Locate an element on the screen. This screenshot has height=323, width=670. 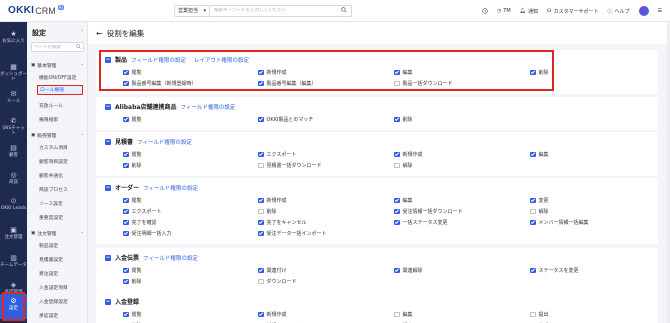
search-input is located at coordinates (274, 10).